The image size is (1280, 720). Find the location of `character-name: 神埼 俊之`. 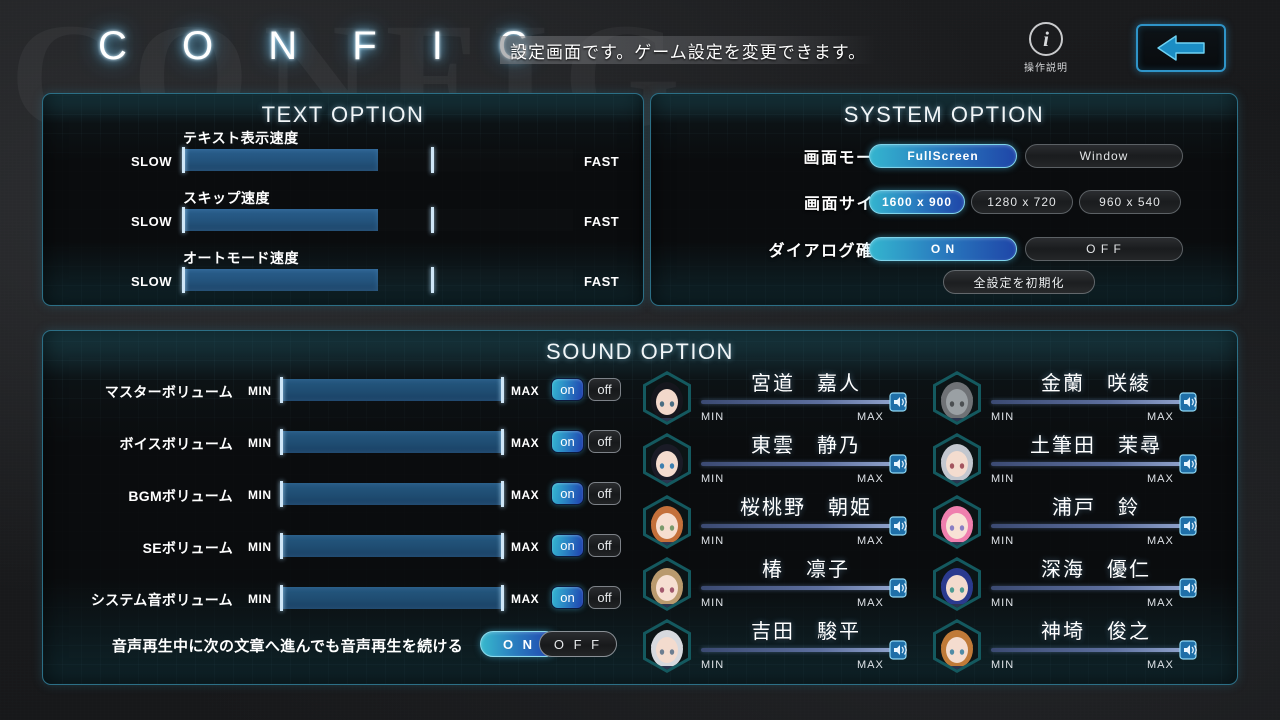

character-name: 神埼 俊之 is located at coordinates (1096, 632).